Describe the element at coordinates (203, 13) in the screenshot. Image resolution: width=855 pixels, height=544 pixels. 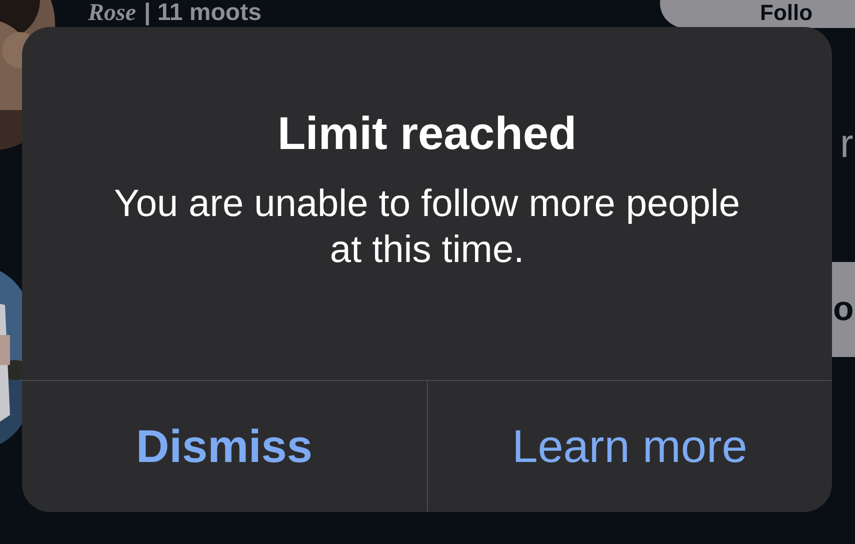
I see `mutuals-count: | 11 moots` at that location.